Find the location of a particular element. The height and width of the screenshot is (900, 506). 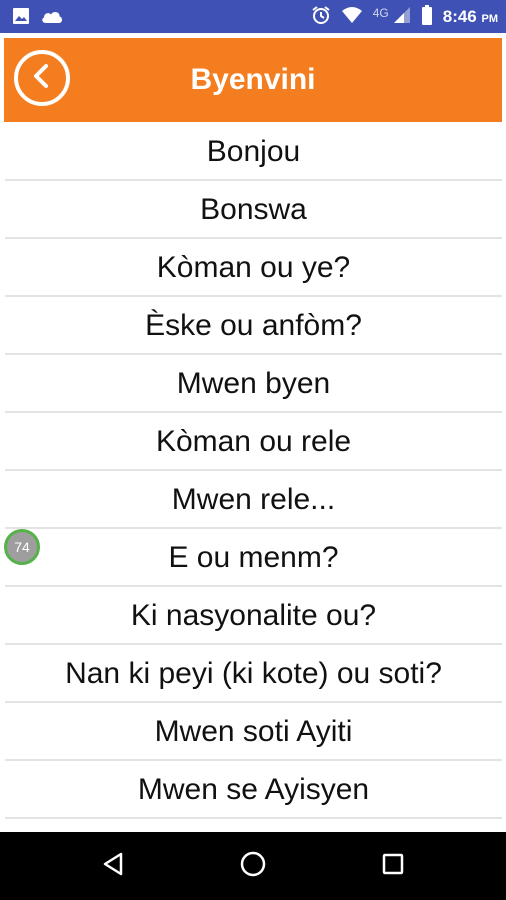

image-icon is located at coordinates (21, 18).